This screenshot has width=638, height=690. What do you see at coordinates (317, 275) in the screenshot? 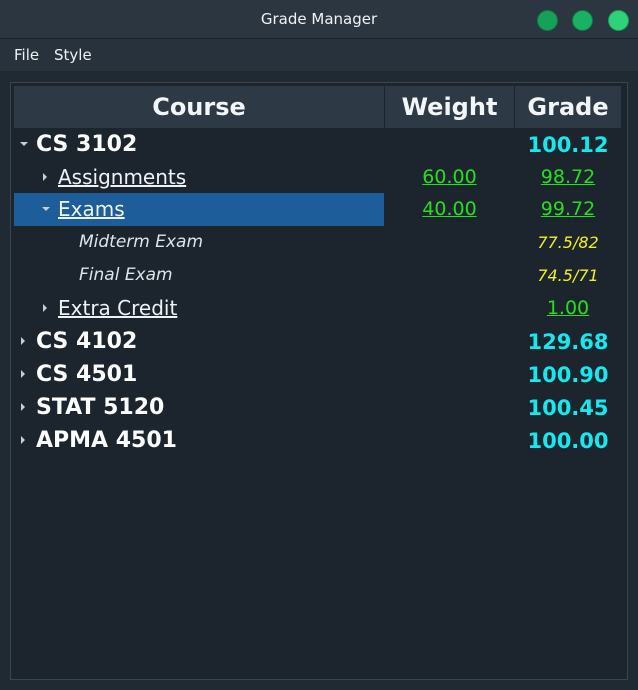
I see `tree-row-final: Final Exam 74.5/71` at bounding box center [317, 275].